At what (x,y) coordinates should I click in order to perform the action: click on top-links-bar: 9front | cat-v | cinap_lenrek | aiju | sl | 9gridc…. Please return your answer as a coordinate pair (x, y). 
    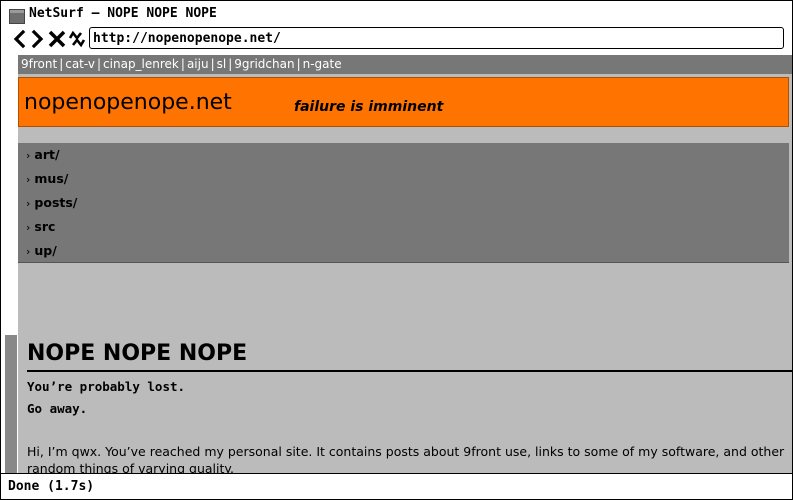
    Looking at the image, I should click on (405, 64).